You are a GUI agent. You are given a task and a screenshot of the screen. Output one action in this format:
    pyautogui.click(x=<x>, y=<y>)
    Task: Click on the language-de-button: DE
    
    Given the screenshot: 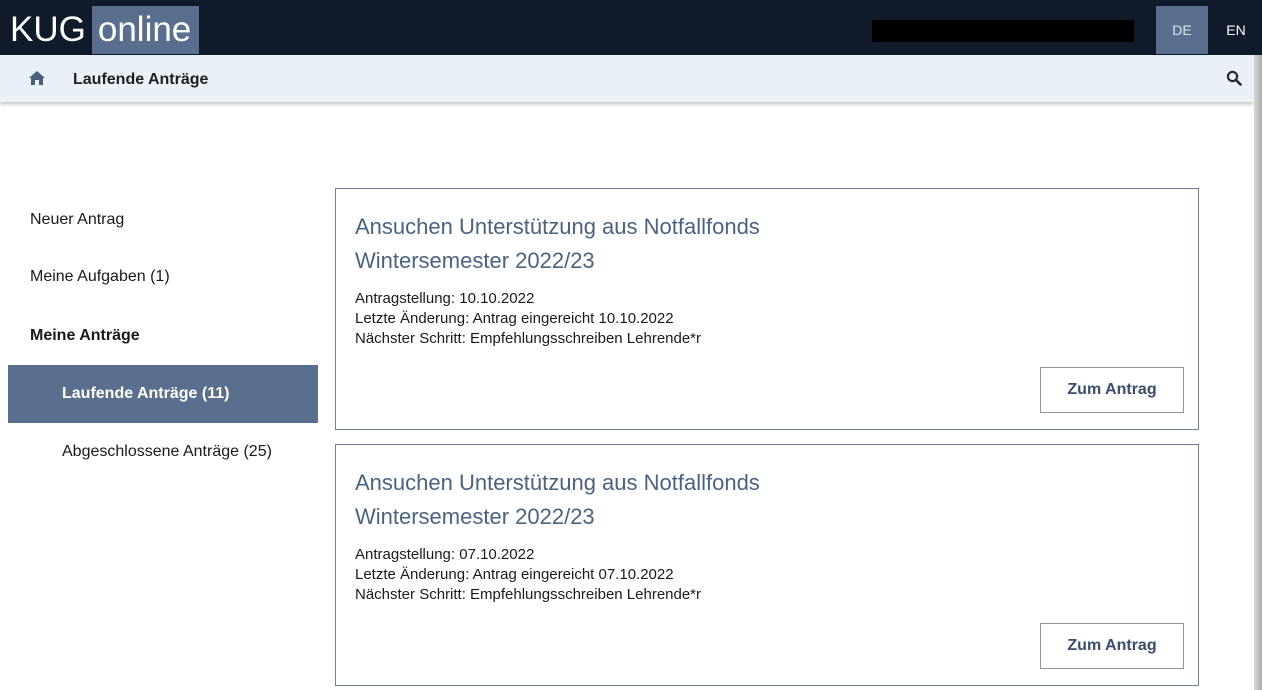 What is the action you would take?
    pyautogui.click(x=1182, y=30)
    